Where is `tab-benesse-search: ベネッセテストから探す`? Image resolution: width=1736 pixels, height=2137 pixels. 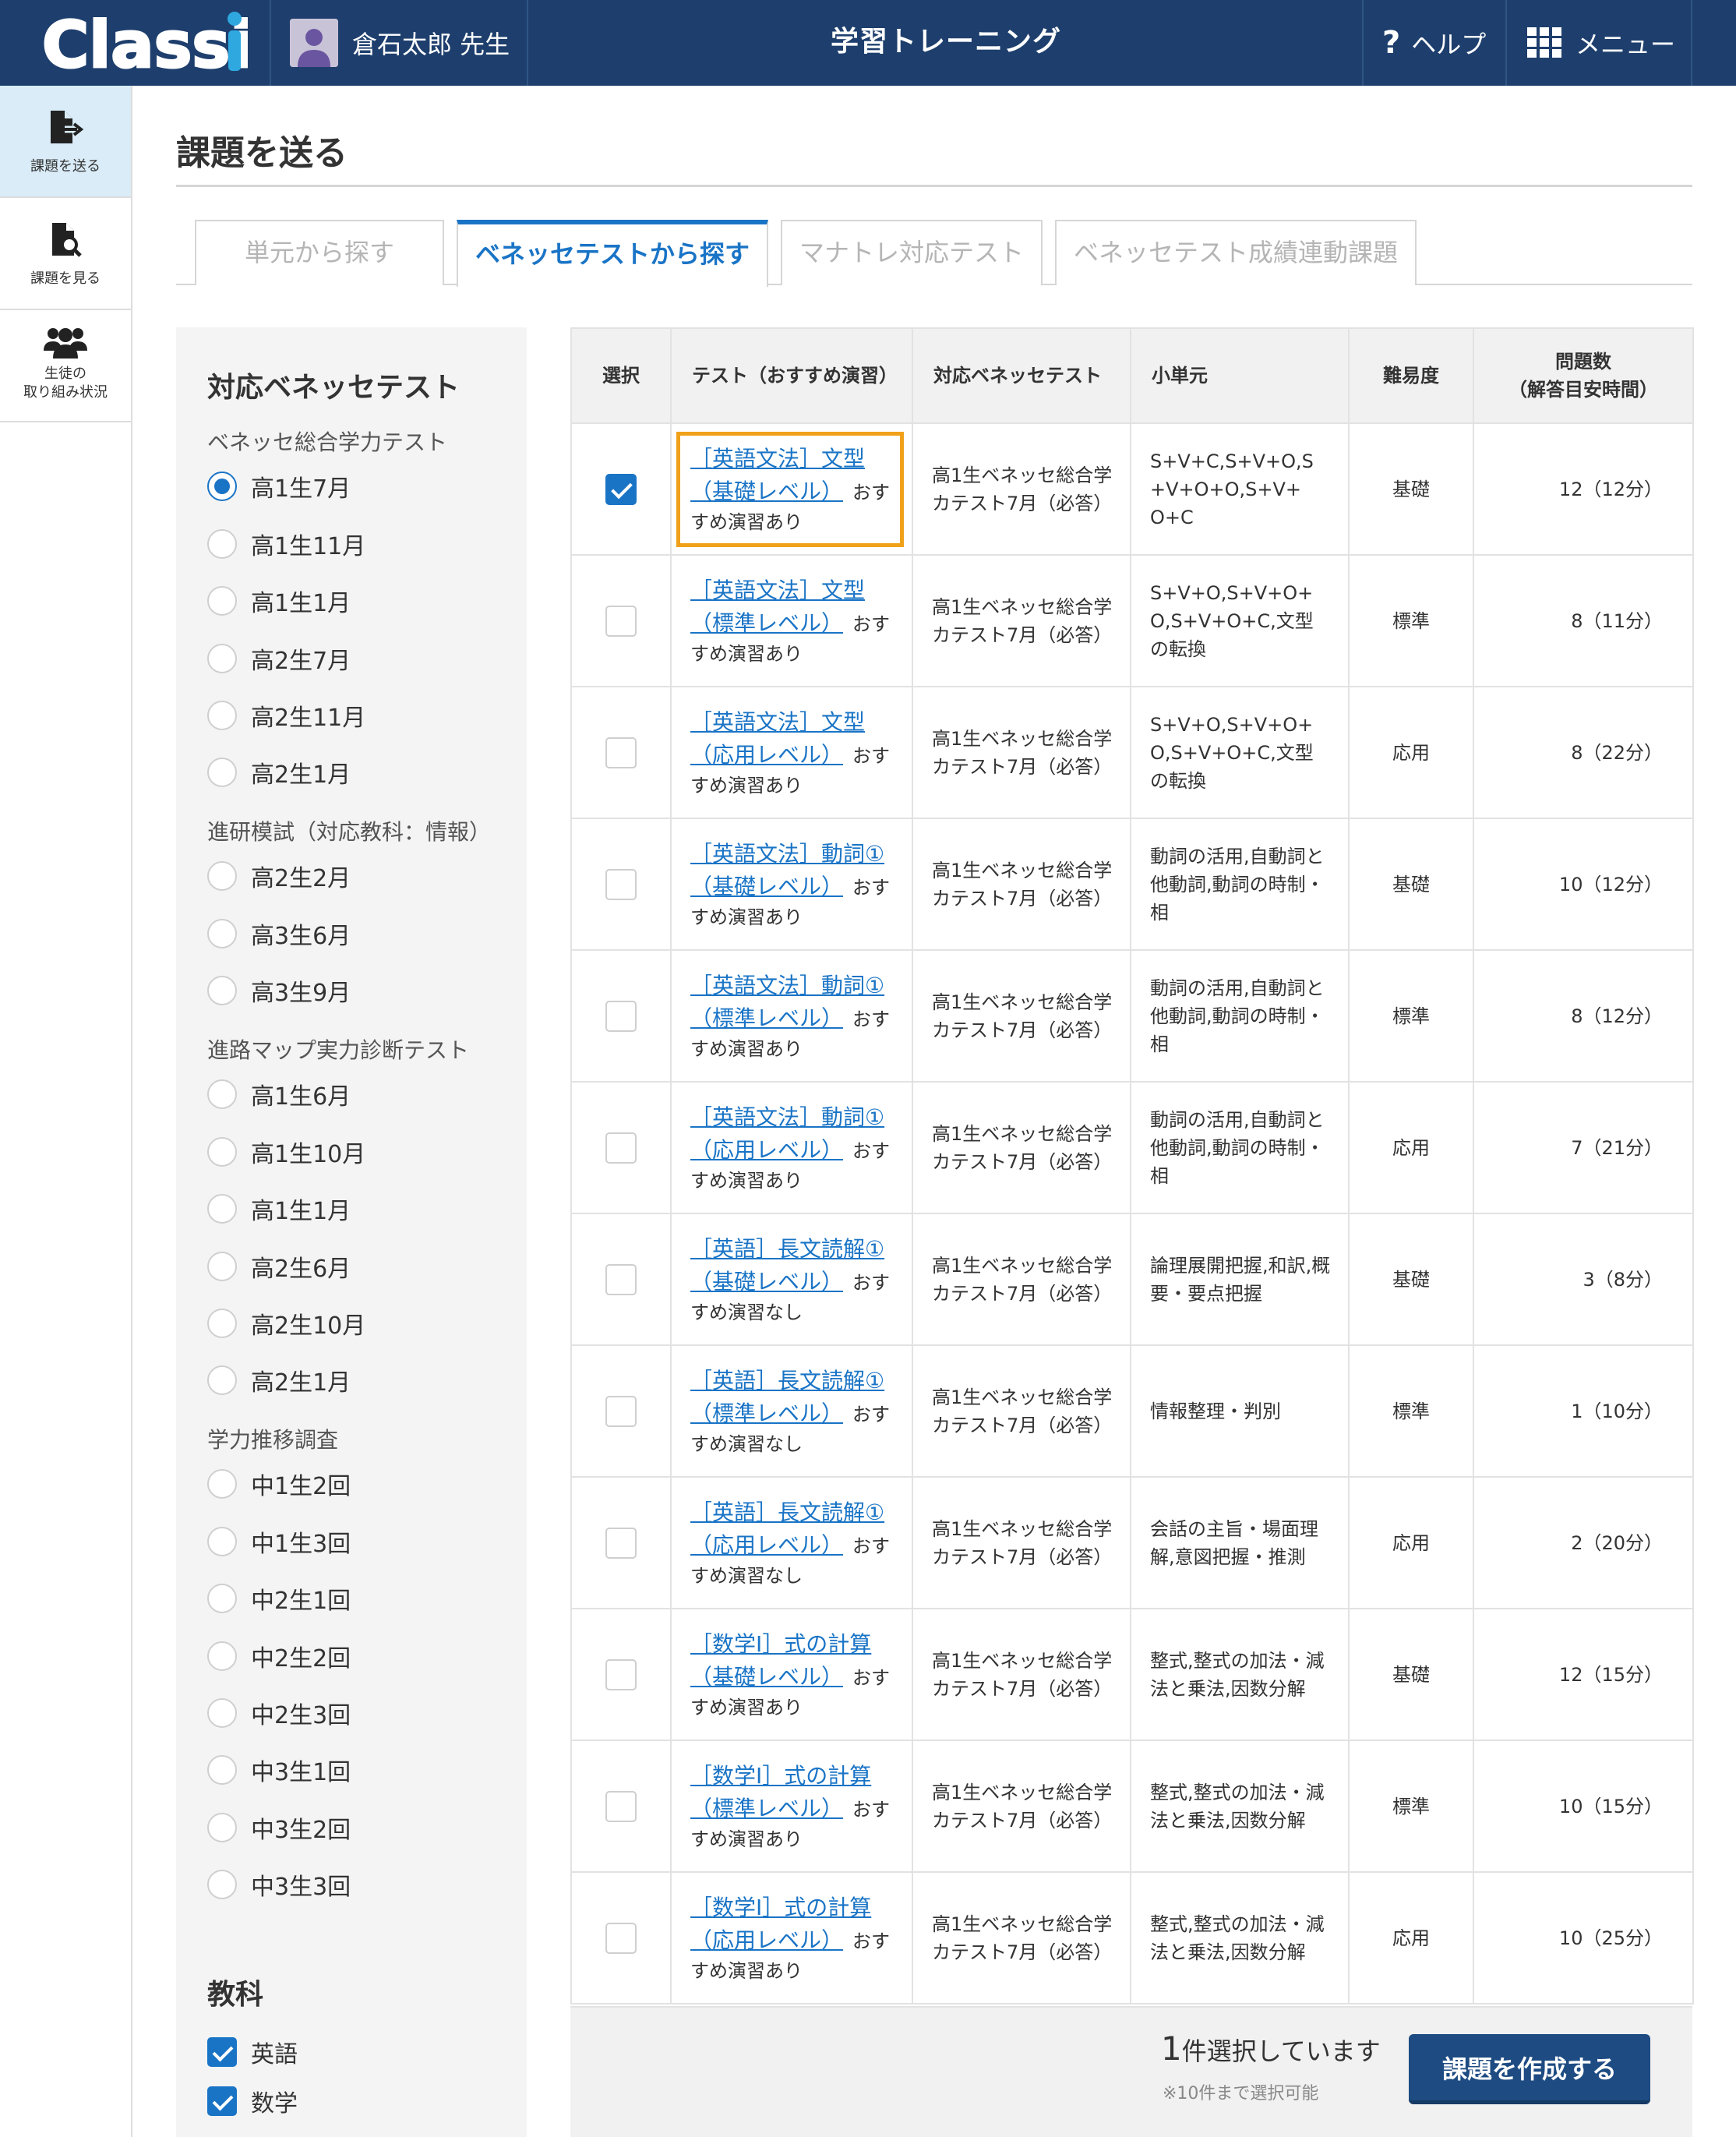
tab-benesse-search: ベネッセテストから探す is located at coordinates (612, 253).